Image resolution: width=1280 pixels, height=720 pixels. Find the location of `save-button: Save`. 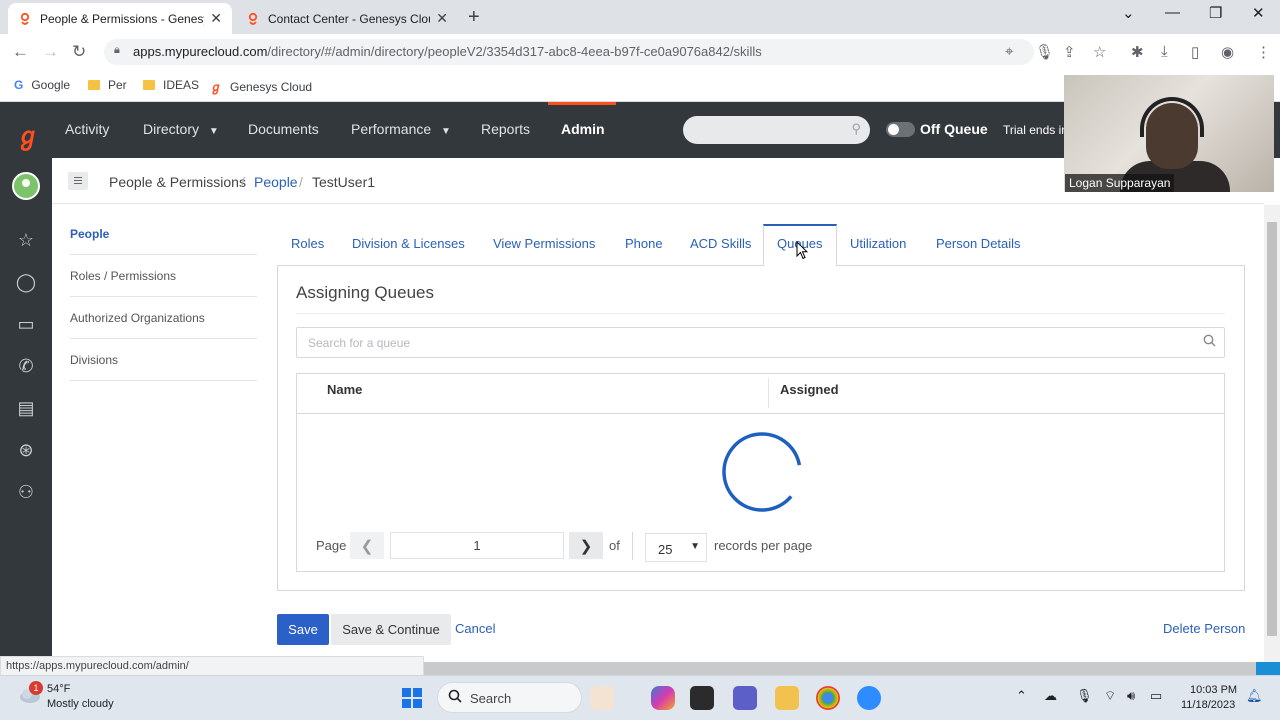

save-button: Save is located at coordinates (303, 629).